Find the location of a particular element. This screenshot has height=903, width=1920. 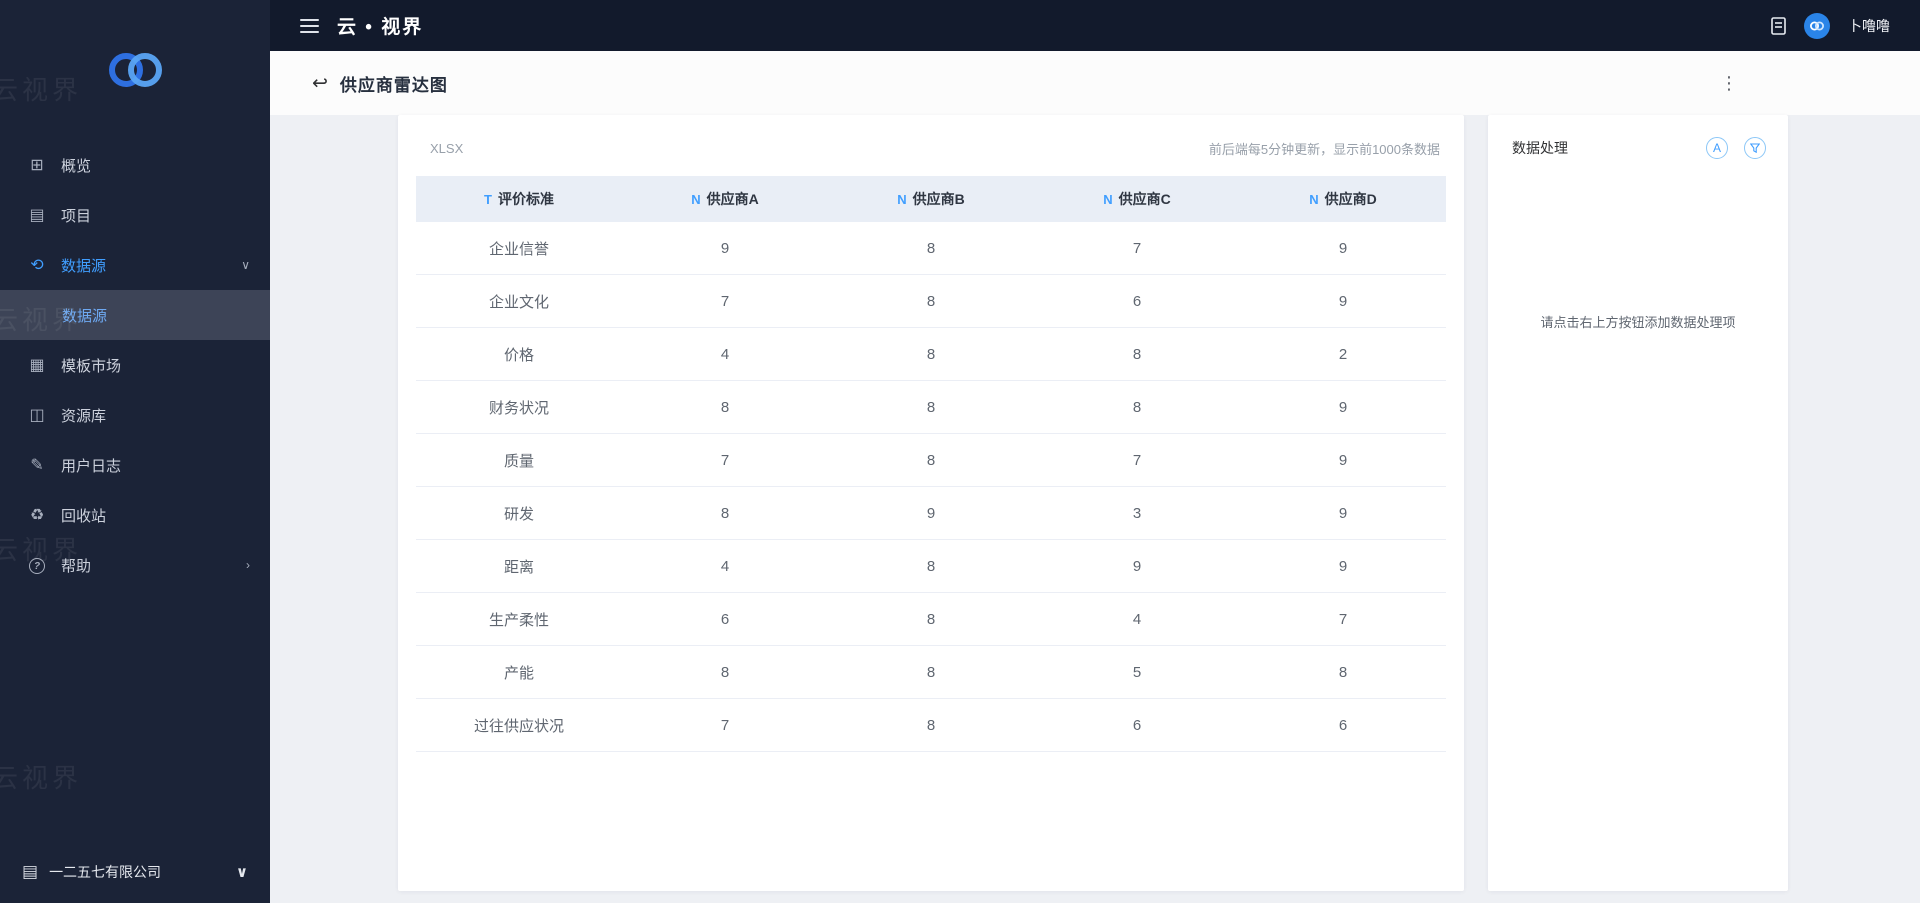

sidebar-item-resource-library: ◫ 资源库 is located at coordinates (135, 415).